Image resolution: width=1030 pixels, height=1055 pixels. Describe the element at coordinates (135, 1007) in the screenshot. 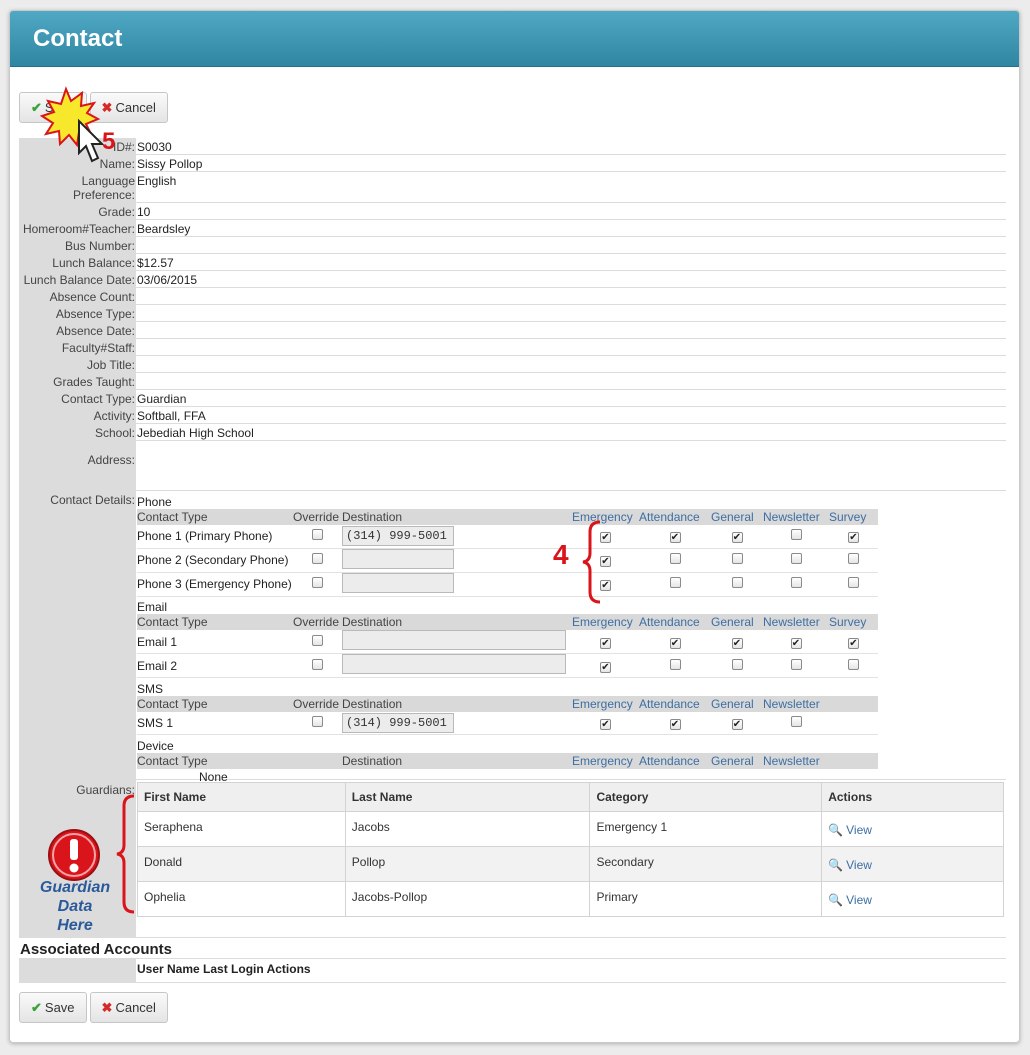

I see `cancel-label: Cancel` at that location.